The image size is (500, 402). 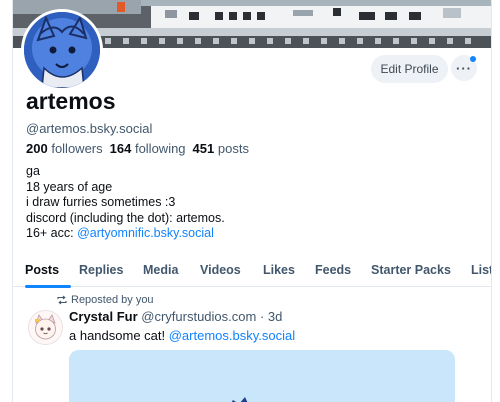 I want to click on post-author-name: Crystal Fur, so click(x=103, y=316).